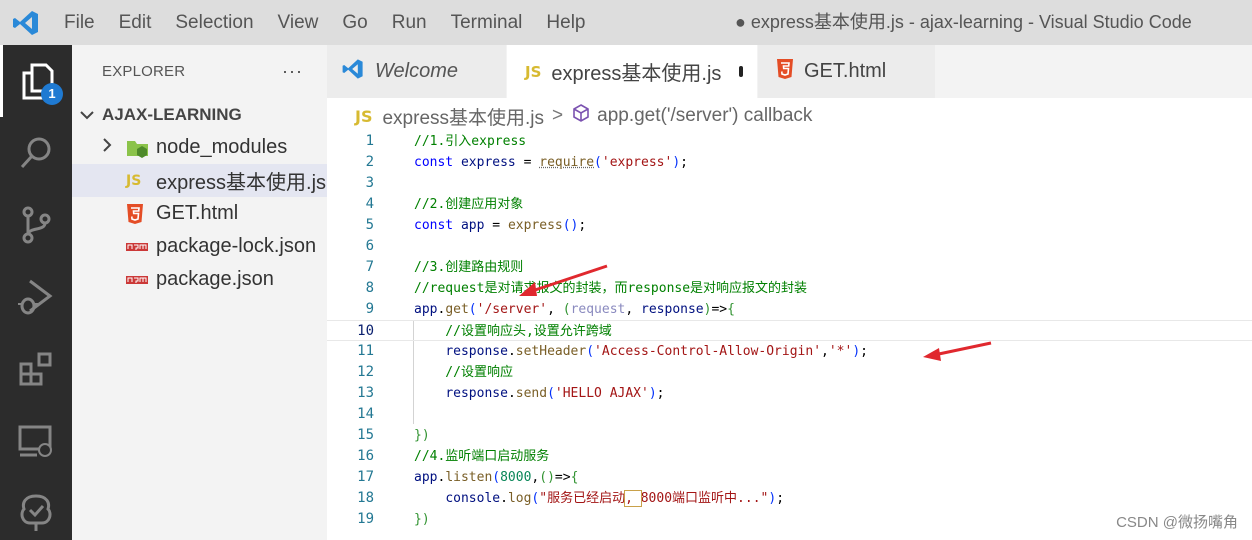 This screenshot has height=540, width=1252. I want to click on watermark: CSDN @微扬嘴角, so click(1177, 522).